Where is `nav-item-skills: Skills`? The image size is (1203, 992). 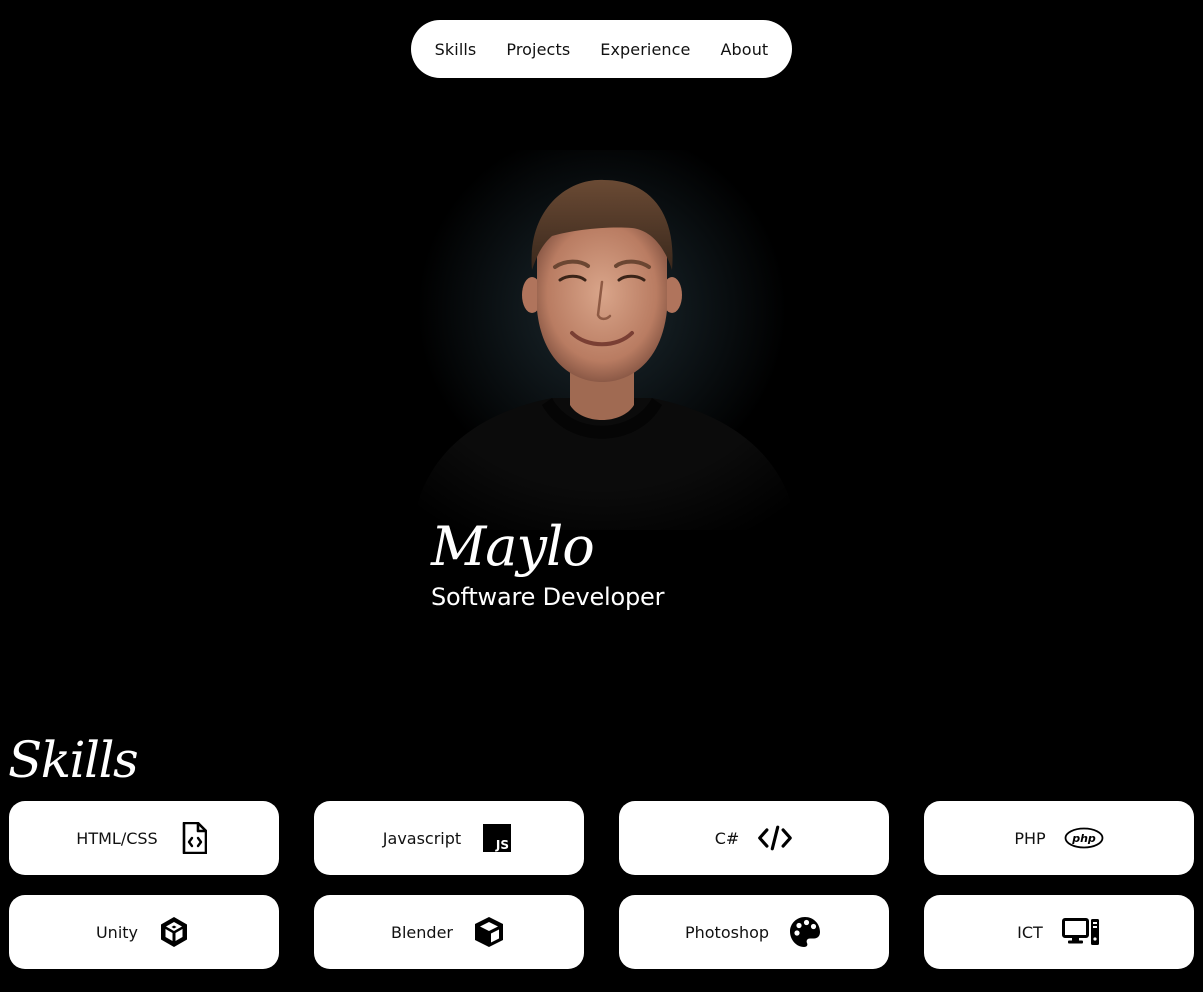 nav-item-skills: Skills is located at coordinates (456, 49).